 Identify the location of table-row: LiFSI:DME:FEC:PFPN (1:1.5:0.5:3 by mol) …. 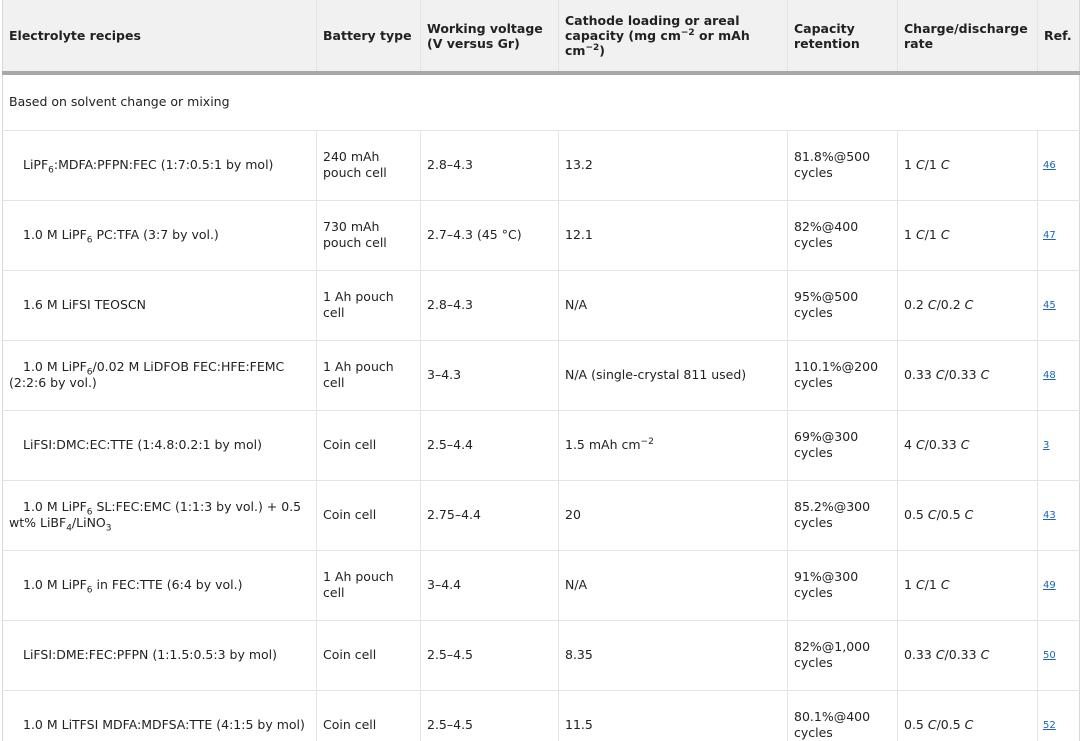
(541, 655).